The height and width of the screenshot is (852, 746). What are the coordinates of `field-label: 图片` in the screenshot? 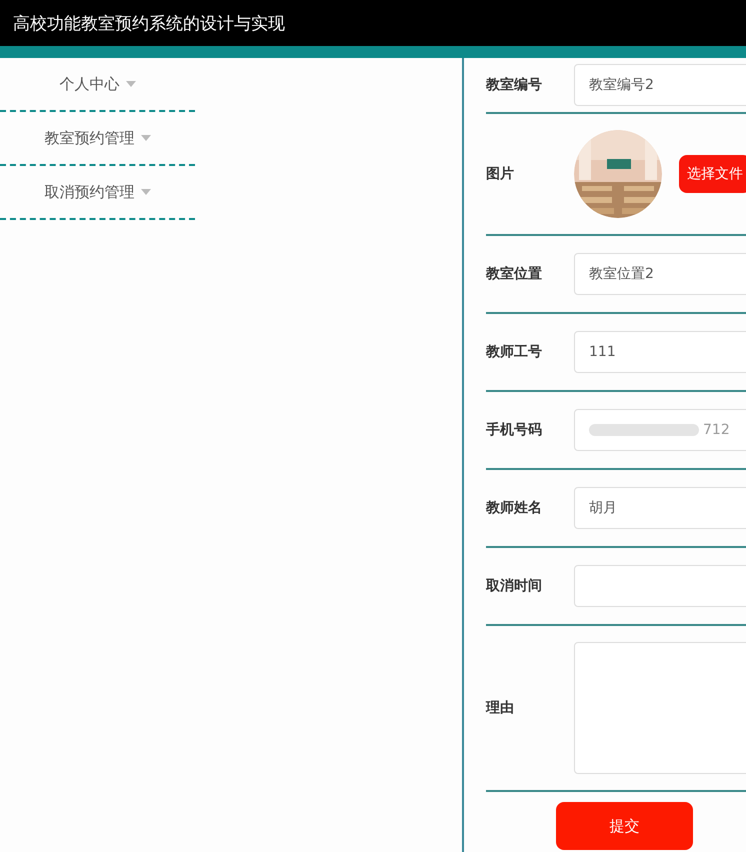 It's located at (500, 174).